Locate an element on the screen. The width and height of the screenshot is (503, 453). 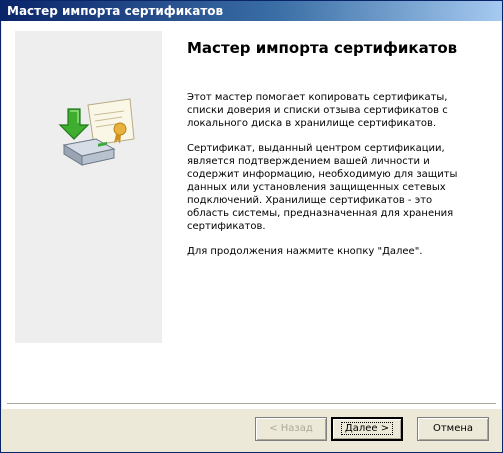
certificate-import-icon is located at coordinates (96, 132).